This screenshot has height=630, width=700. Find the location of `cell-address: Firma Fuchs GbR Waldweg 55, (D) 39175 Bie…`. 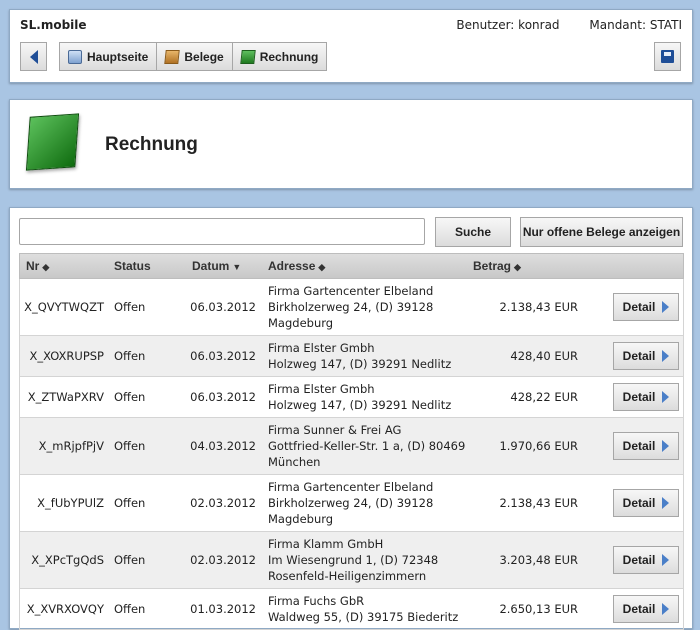

cell-address: Firma Fuchs GbR Waldweg 55, (D) 39175 Bie… is located at coordinates (364, 609).